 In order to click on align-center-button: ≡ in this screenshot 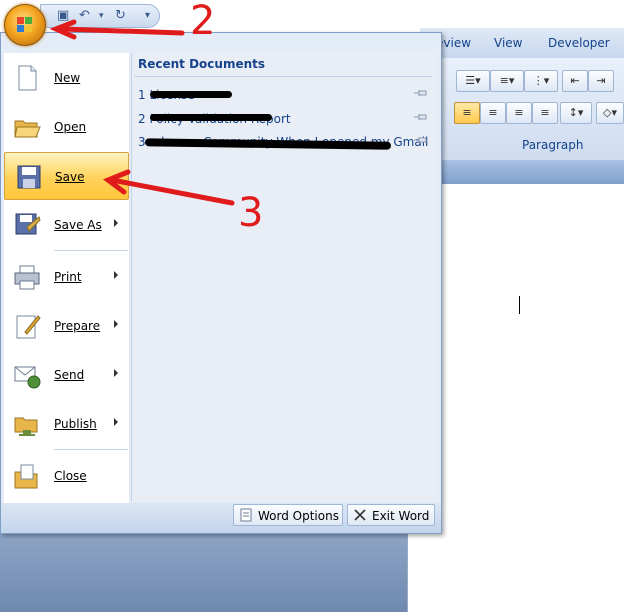, I will do `click(493, 113)`.